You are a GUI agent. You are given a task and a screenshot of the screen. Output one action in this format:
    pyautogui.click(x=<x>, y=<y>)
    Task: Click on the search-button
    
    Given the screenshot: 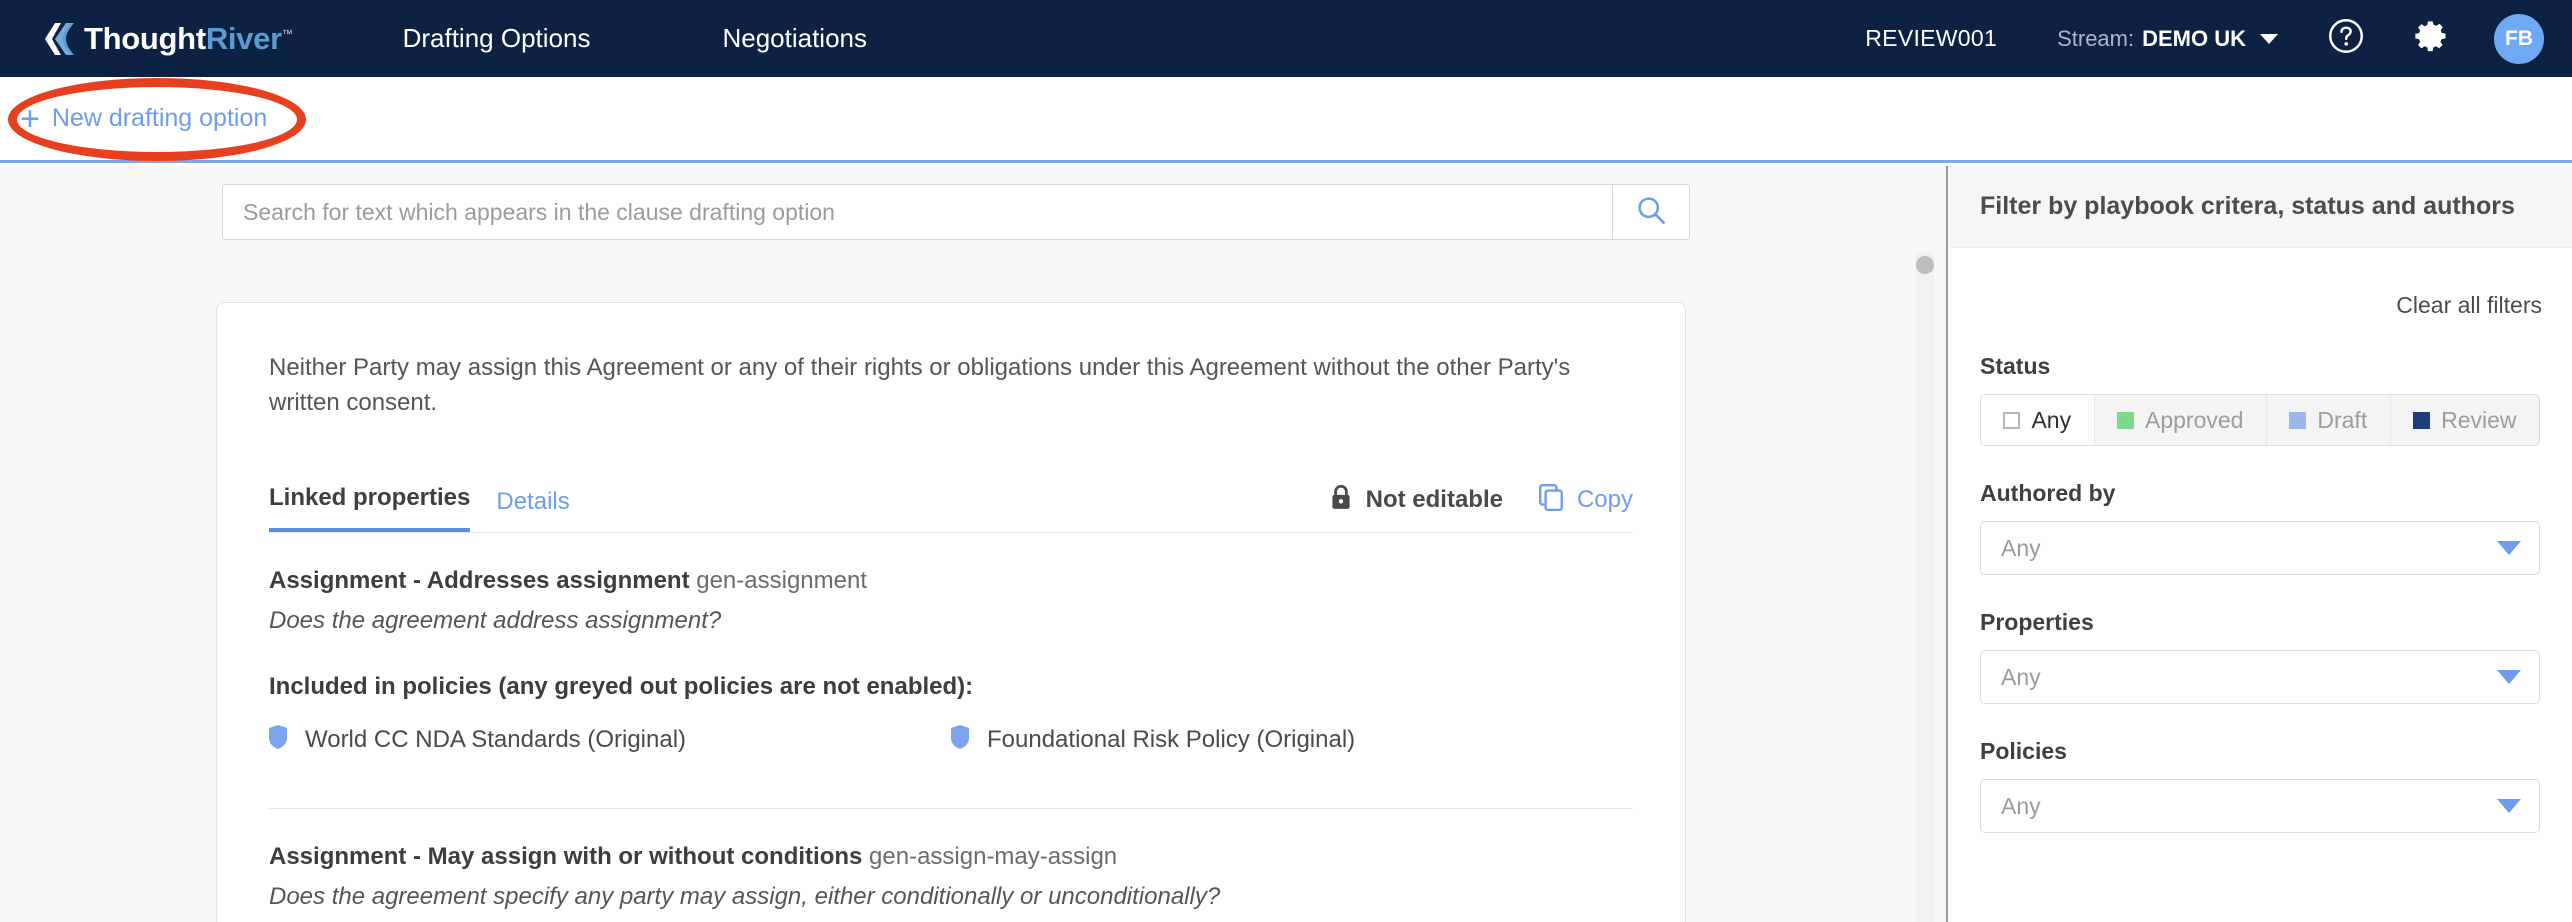 What is the action you would take?
    pyautogui.click(x=1651, y=212)
    